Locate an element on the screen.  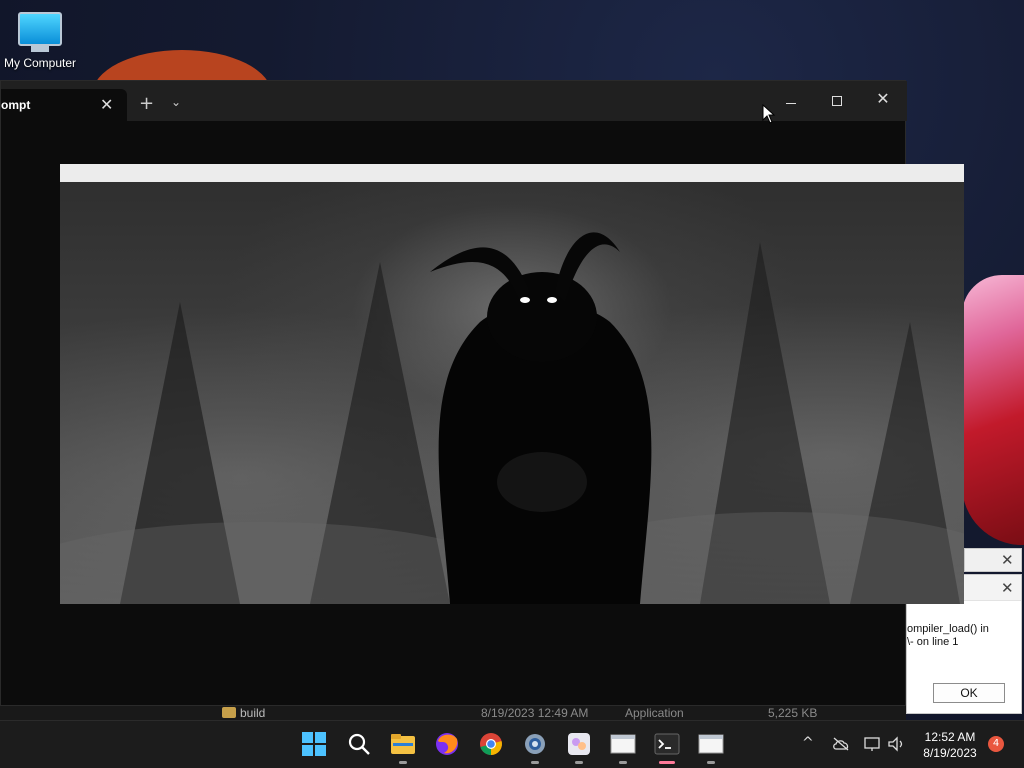
settings-icon is located at coordinates (535, 744).